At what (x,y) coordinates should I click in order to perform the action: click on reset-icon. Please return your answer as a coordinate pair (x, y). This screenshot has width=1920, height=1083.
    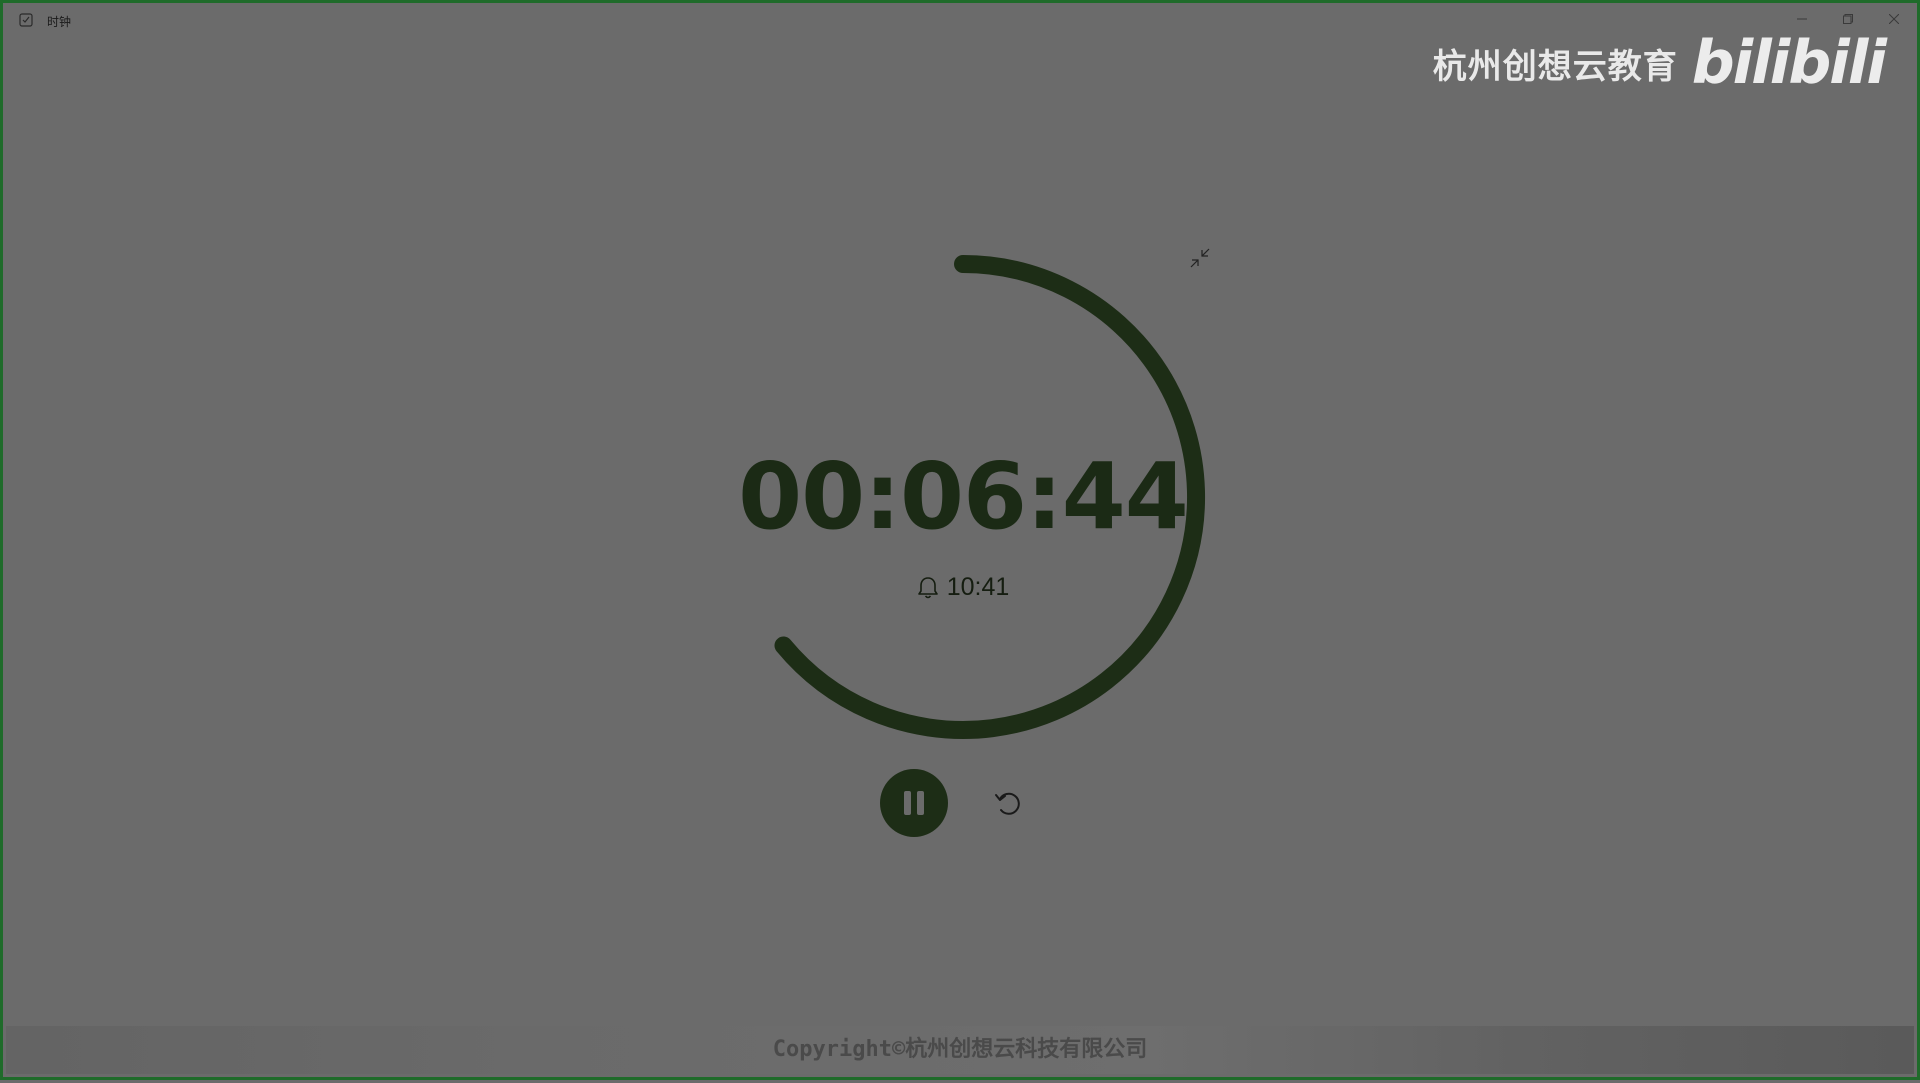
    Looking at the image, I should click on (1007, 803).